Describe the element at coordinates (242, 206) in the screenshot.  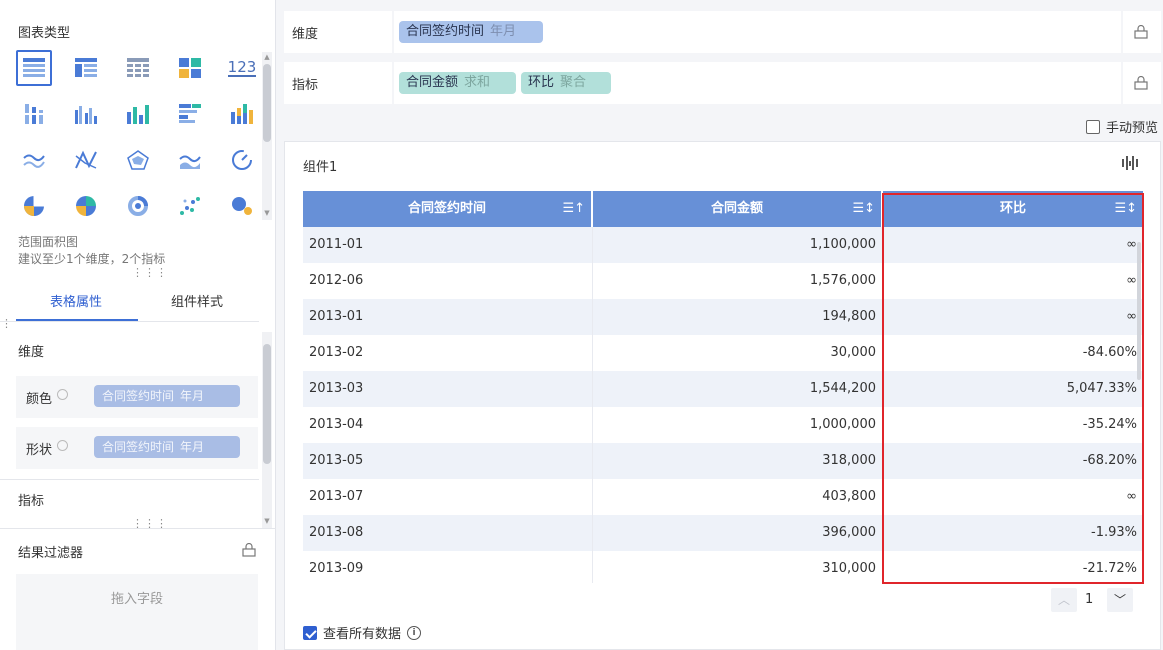
I see `bubble-chart-icon` at that location.